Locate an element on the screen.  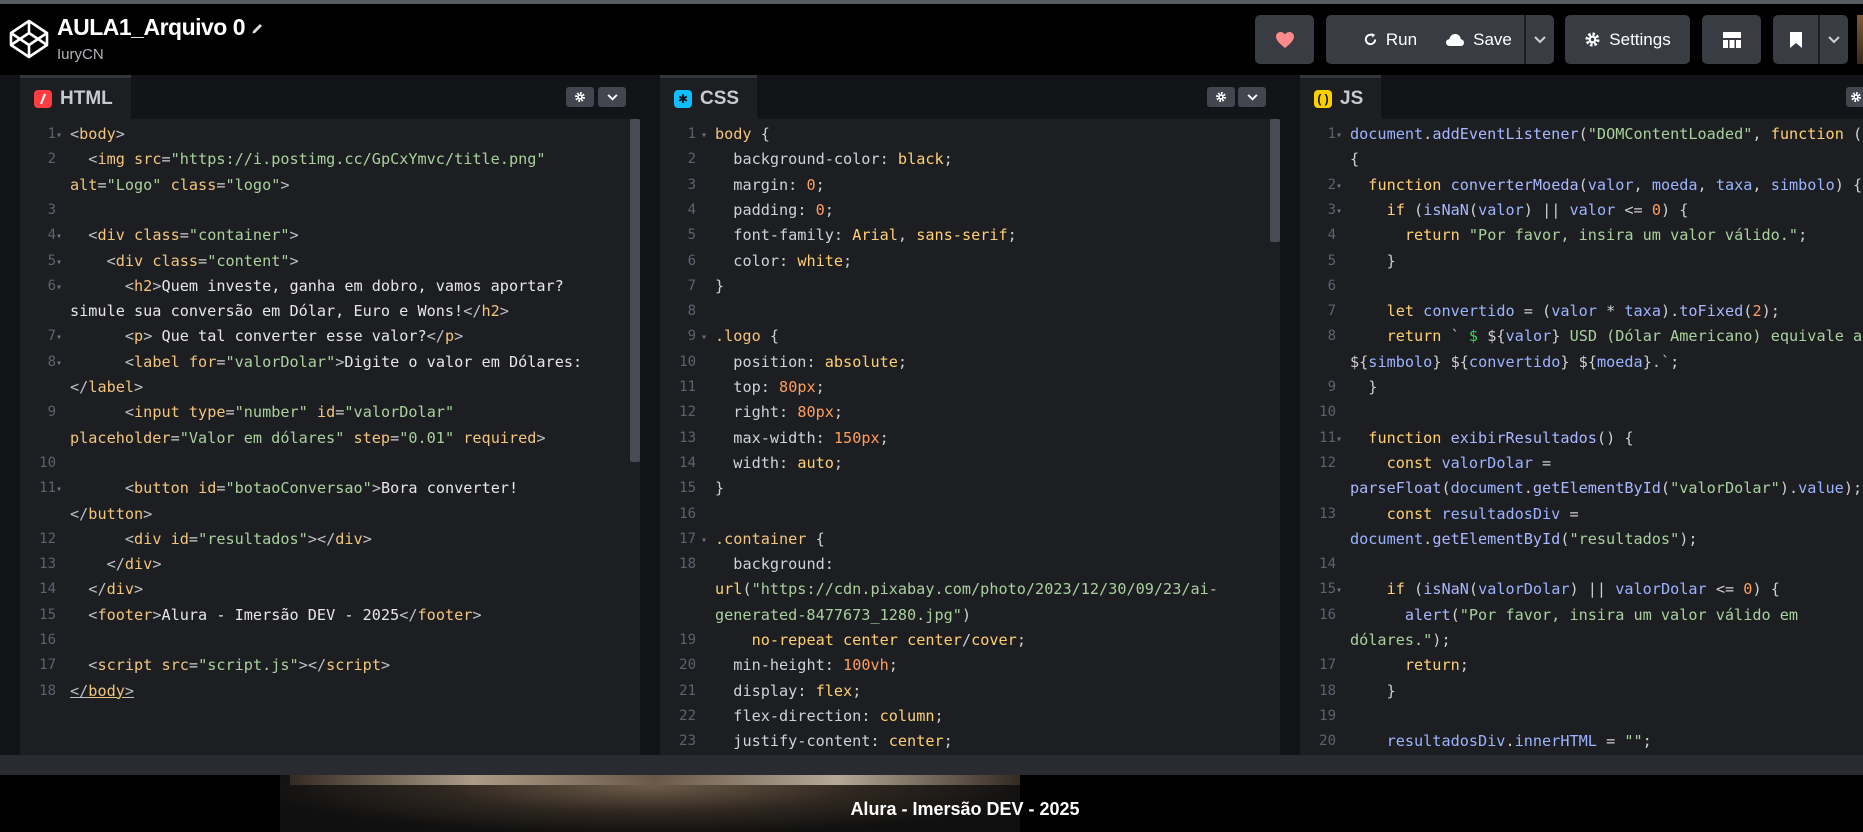
save-button: Save is located at coordinates (1478, 39).